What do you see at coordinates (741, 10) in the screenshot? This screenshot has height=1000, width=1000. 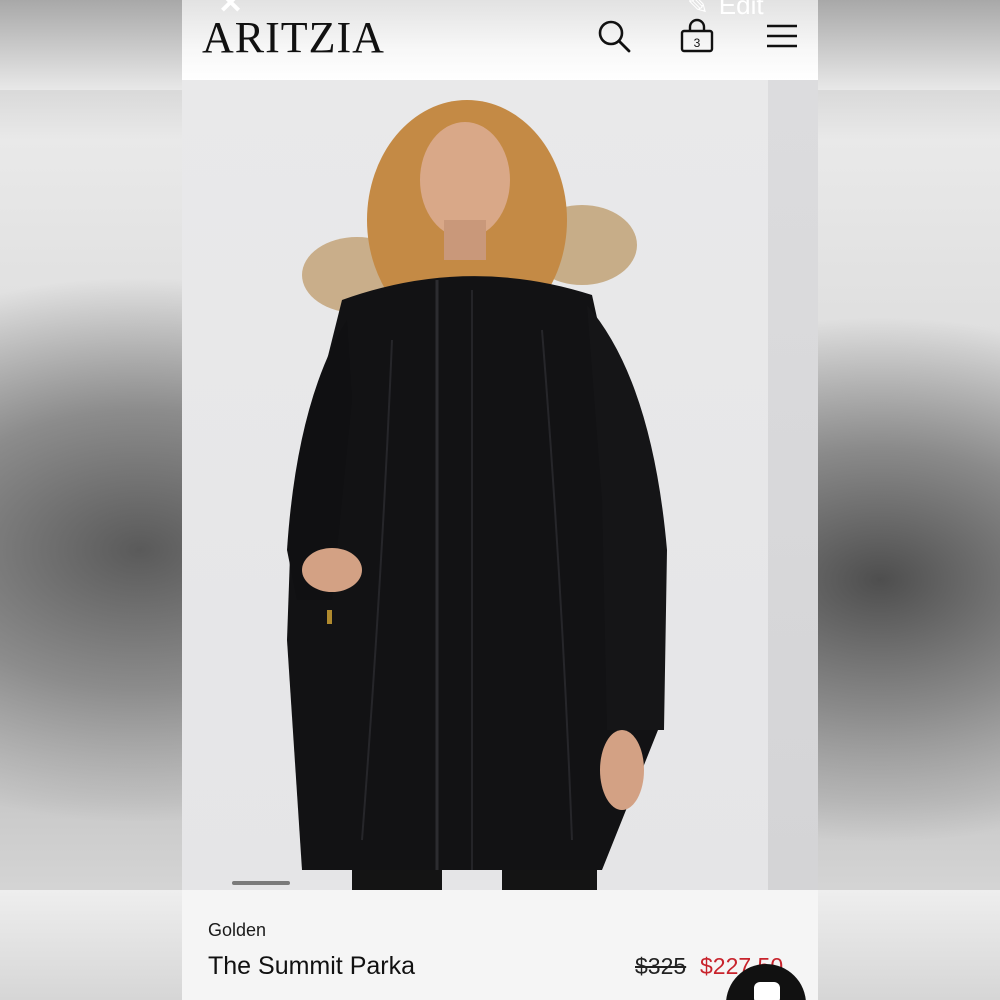 I see `edit-label: Edit` at bounding box center [741, 10].